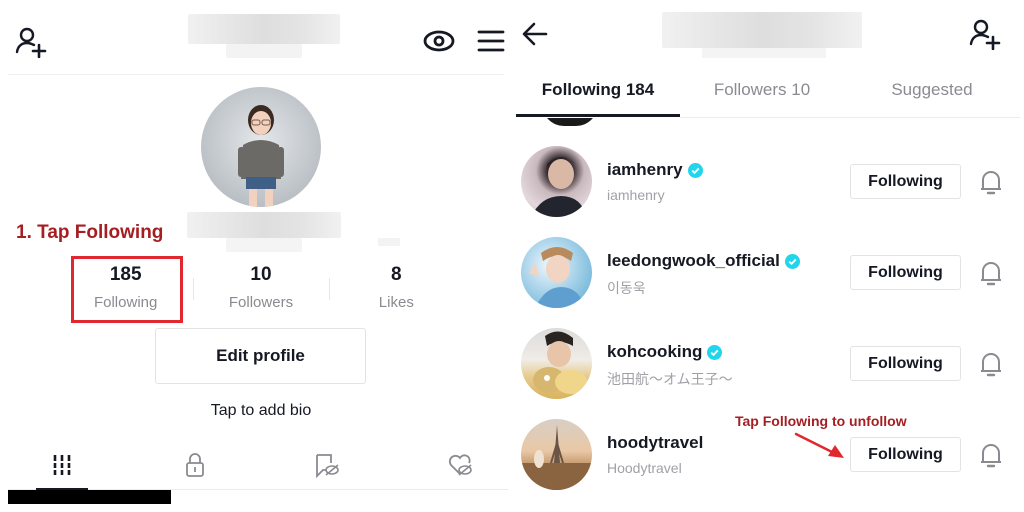 The height and width of the screenshot is (512, 1024). I want to click on stat-followers: 10 Followers, so click(260, 290).